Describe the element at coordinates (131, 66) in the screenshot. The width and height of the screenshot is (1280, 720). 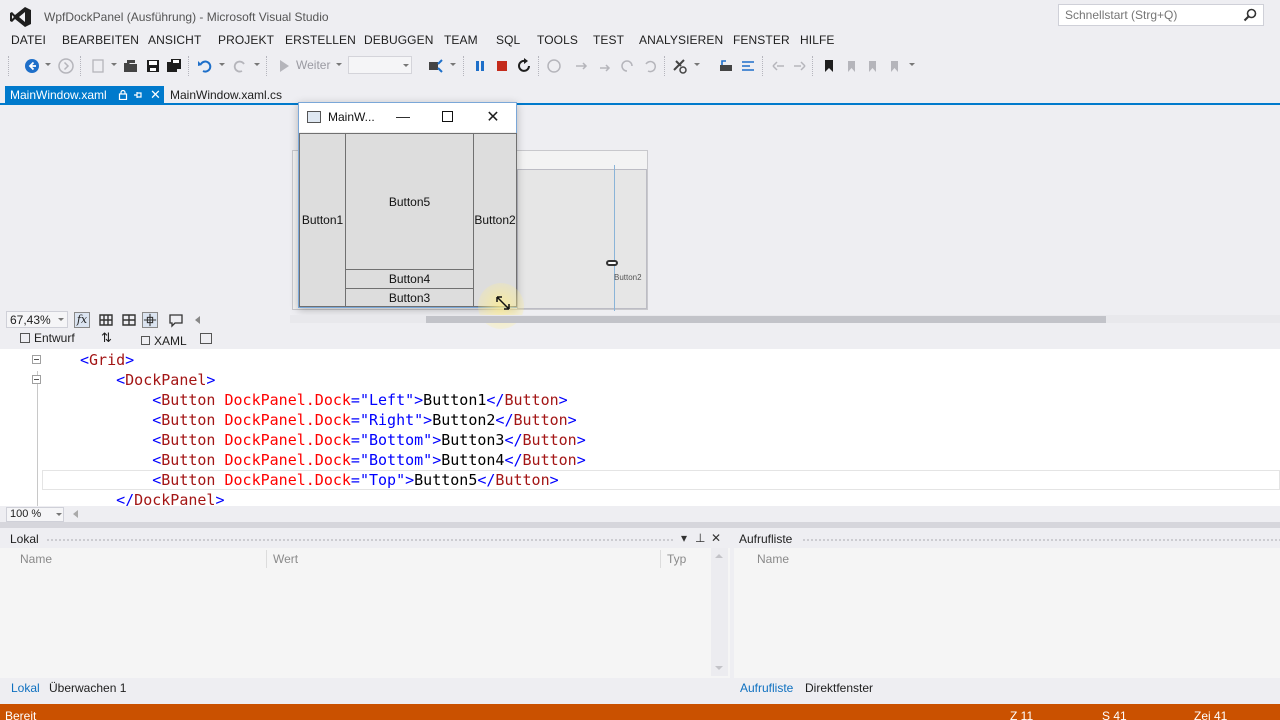
I see `open-file-icon` at that location.